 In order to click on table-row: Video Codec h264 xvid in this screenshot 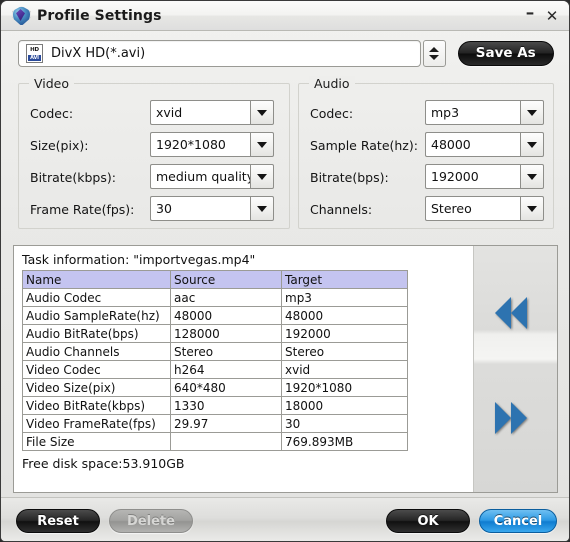, I will do `click(215, 369)`.